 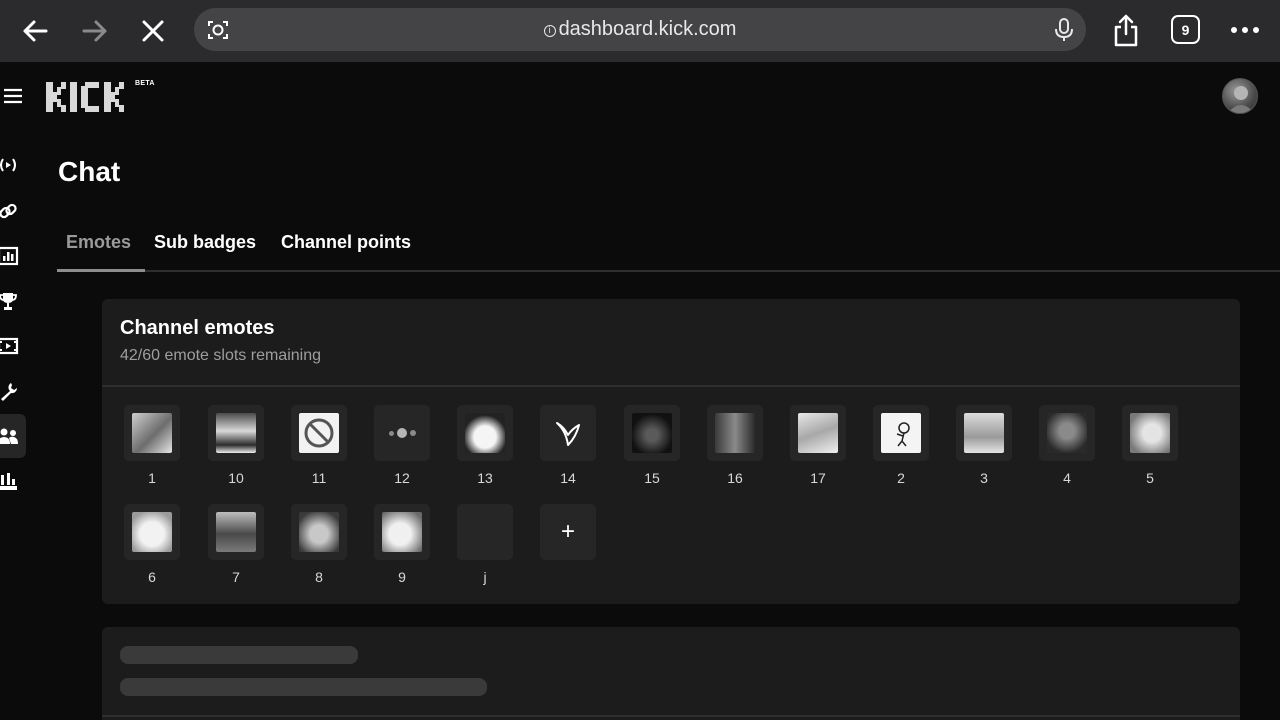 I want to click on emote-item: 16, so click(x=735, y=445).